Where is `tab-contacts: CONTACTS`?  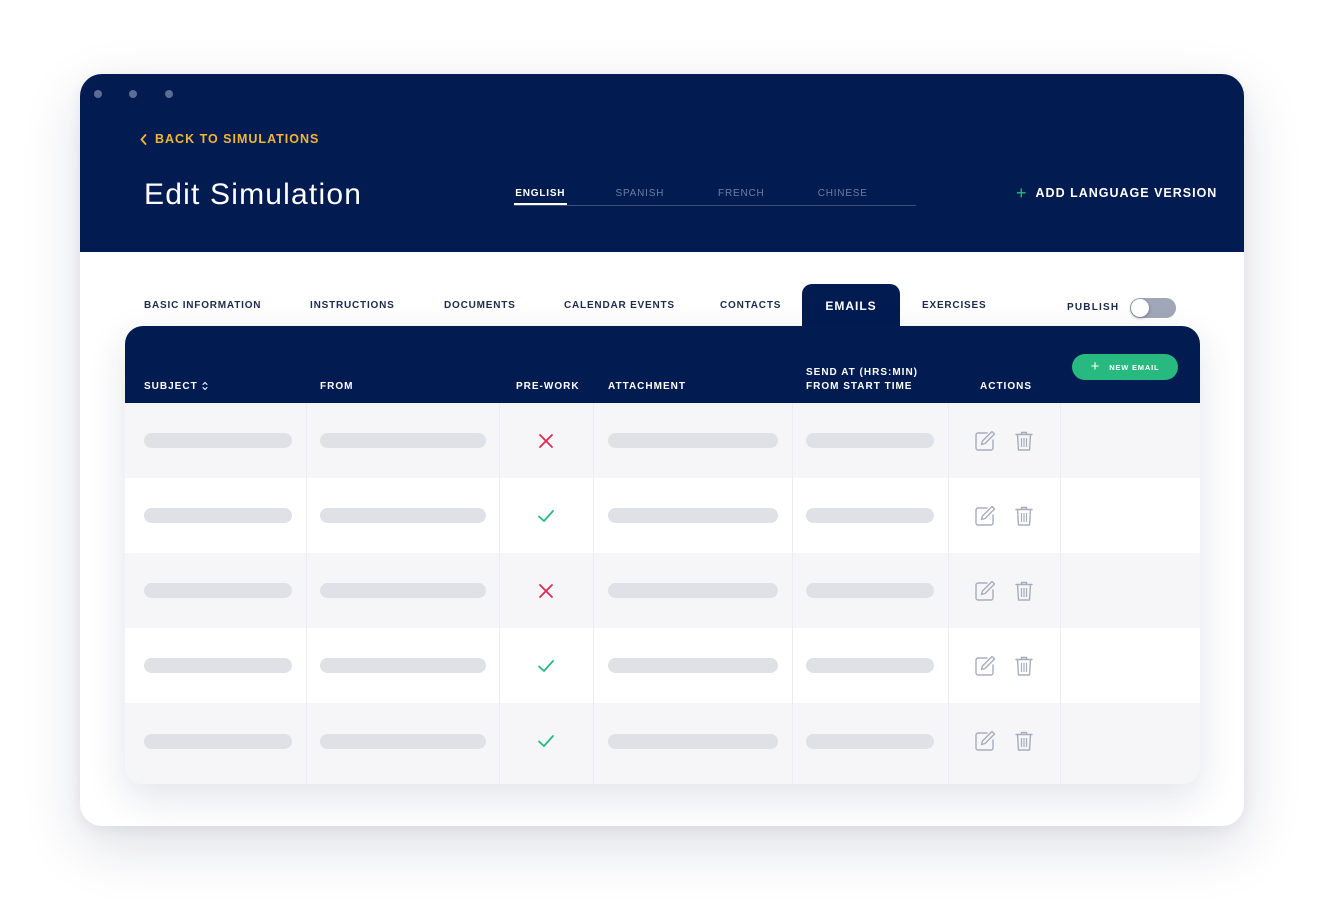 tab-contacts: CONTACTS is located at coordinates (750, 305).